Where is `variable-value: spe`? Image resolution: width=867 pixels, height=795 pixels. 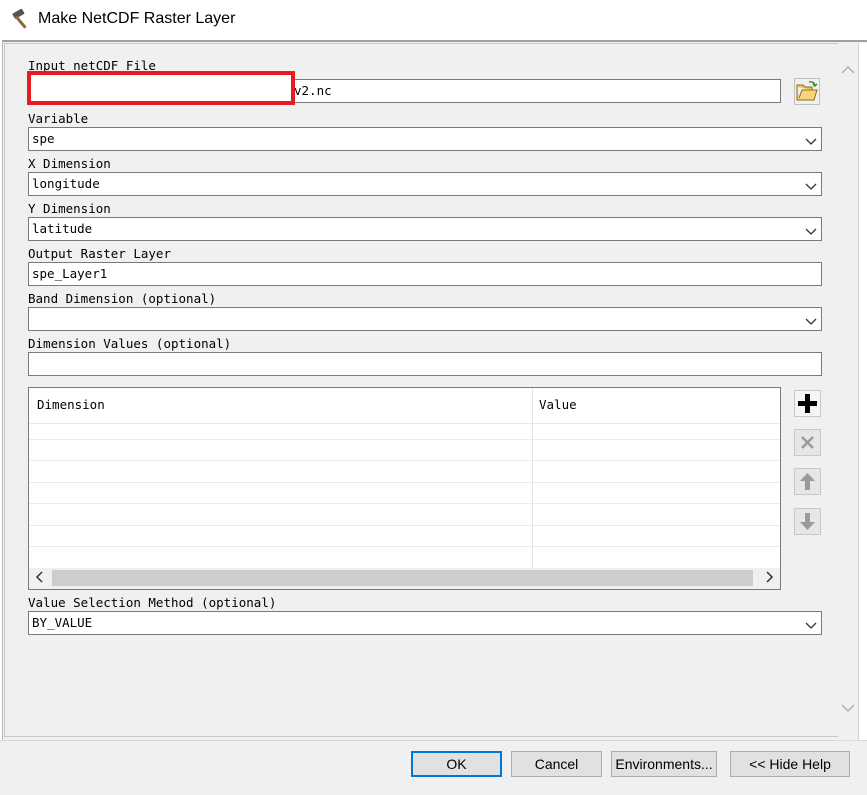
variable-value: spe is located at coordinates (43, 138).